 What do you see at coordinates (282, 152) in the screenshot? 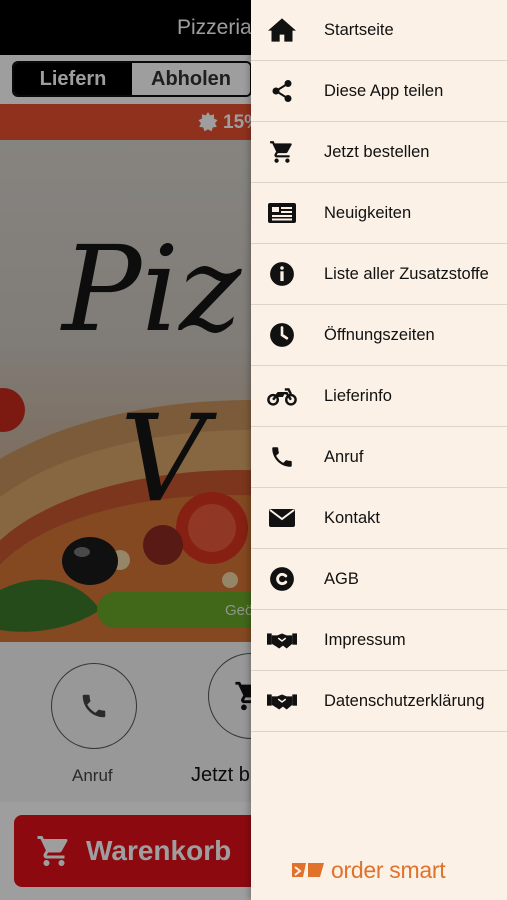
I see `cart-icon` at bounding box center [282, 152].